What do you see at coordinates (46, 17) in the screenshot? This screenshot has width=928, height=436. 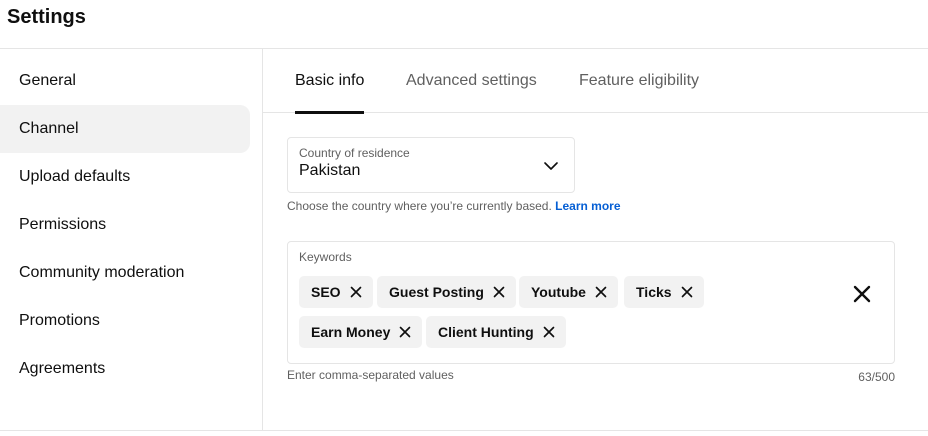 I see `page-title: Settings` at bounding box center [46, 17].